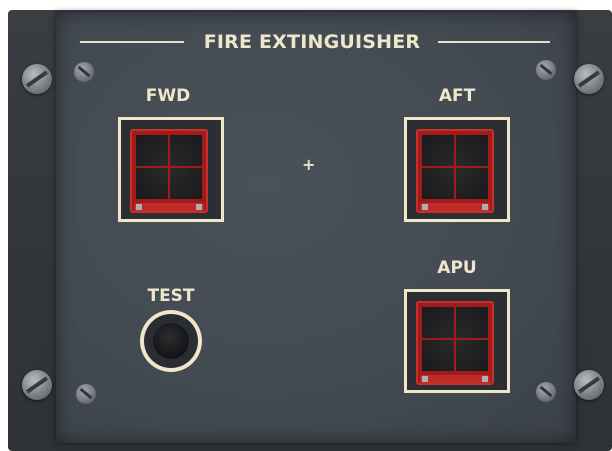 This screenshot has width=612, height=451. I want to click on title-rule-right, so click(494, 42).